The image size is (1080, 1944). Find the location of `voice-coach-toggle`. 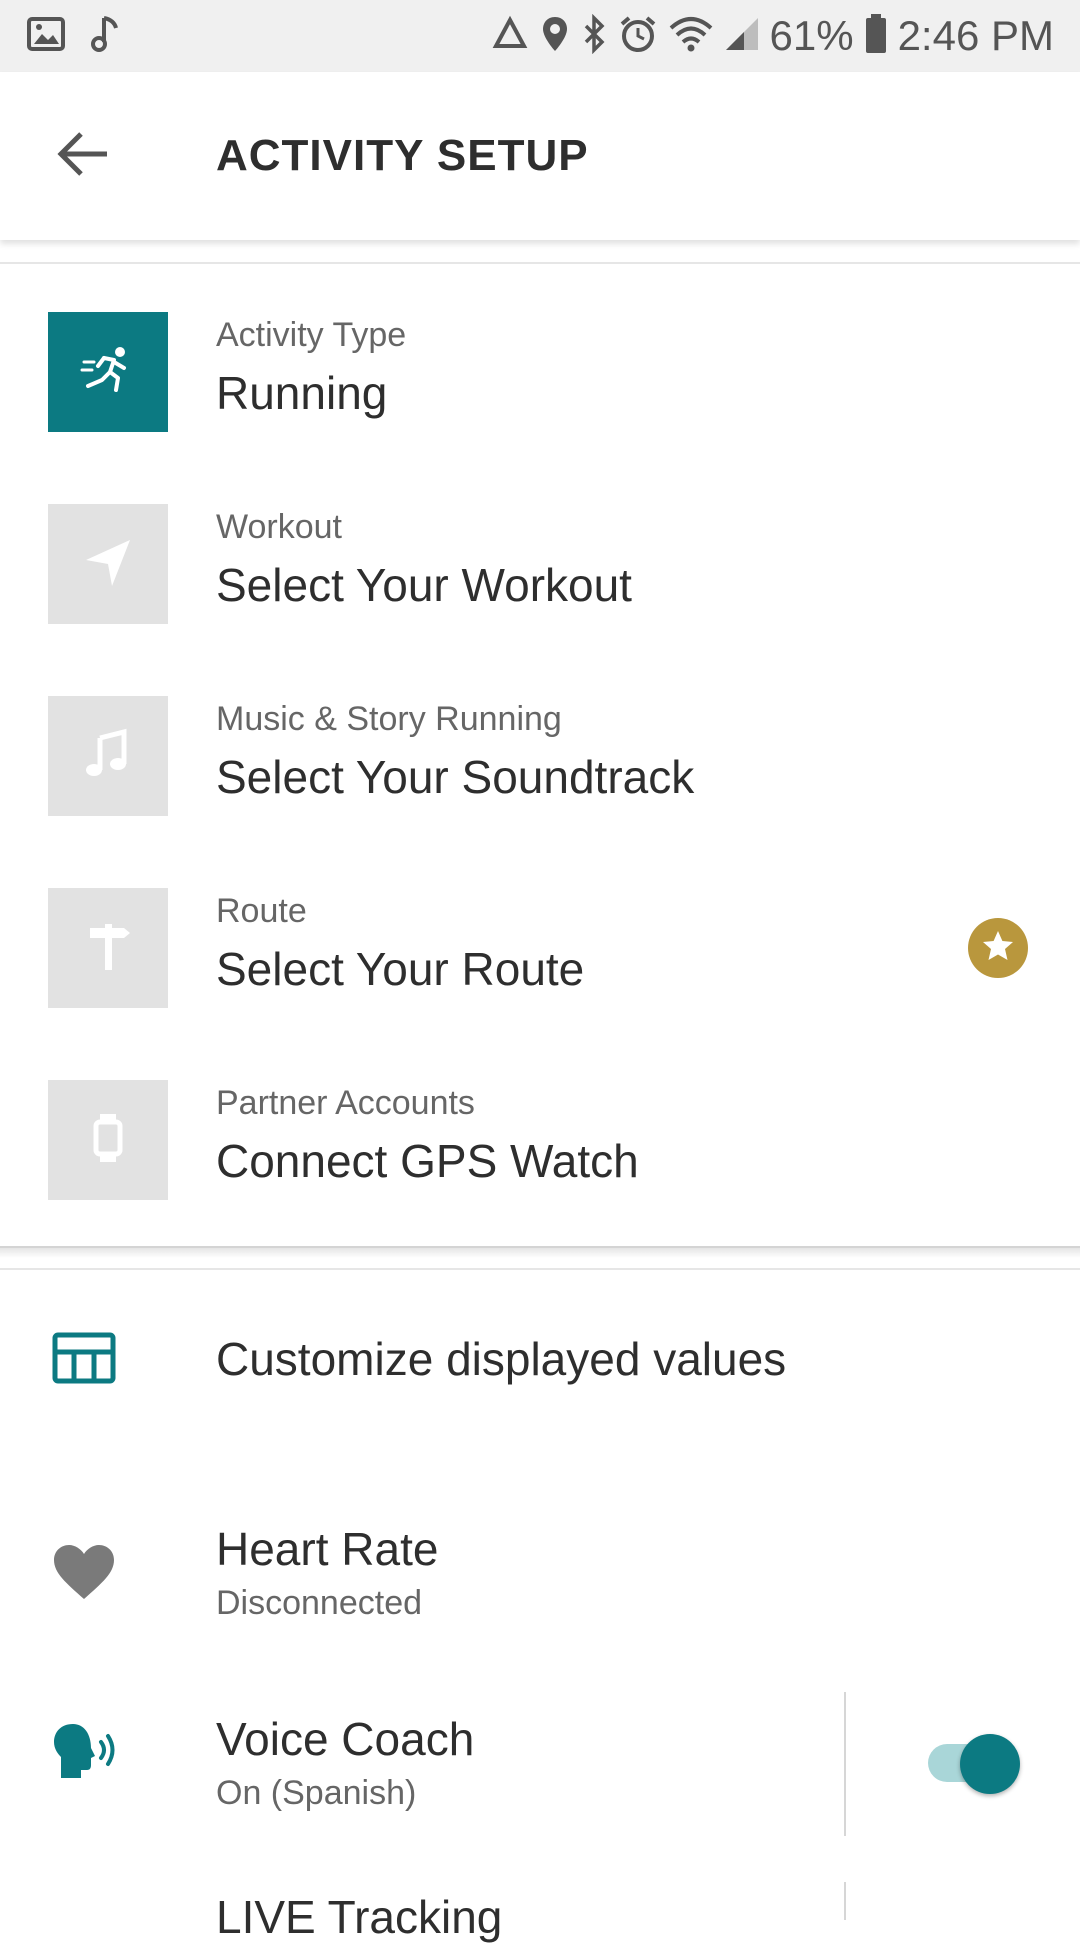

voice-coach-toggle is located at coordinates (974, 1762).